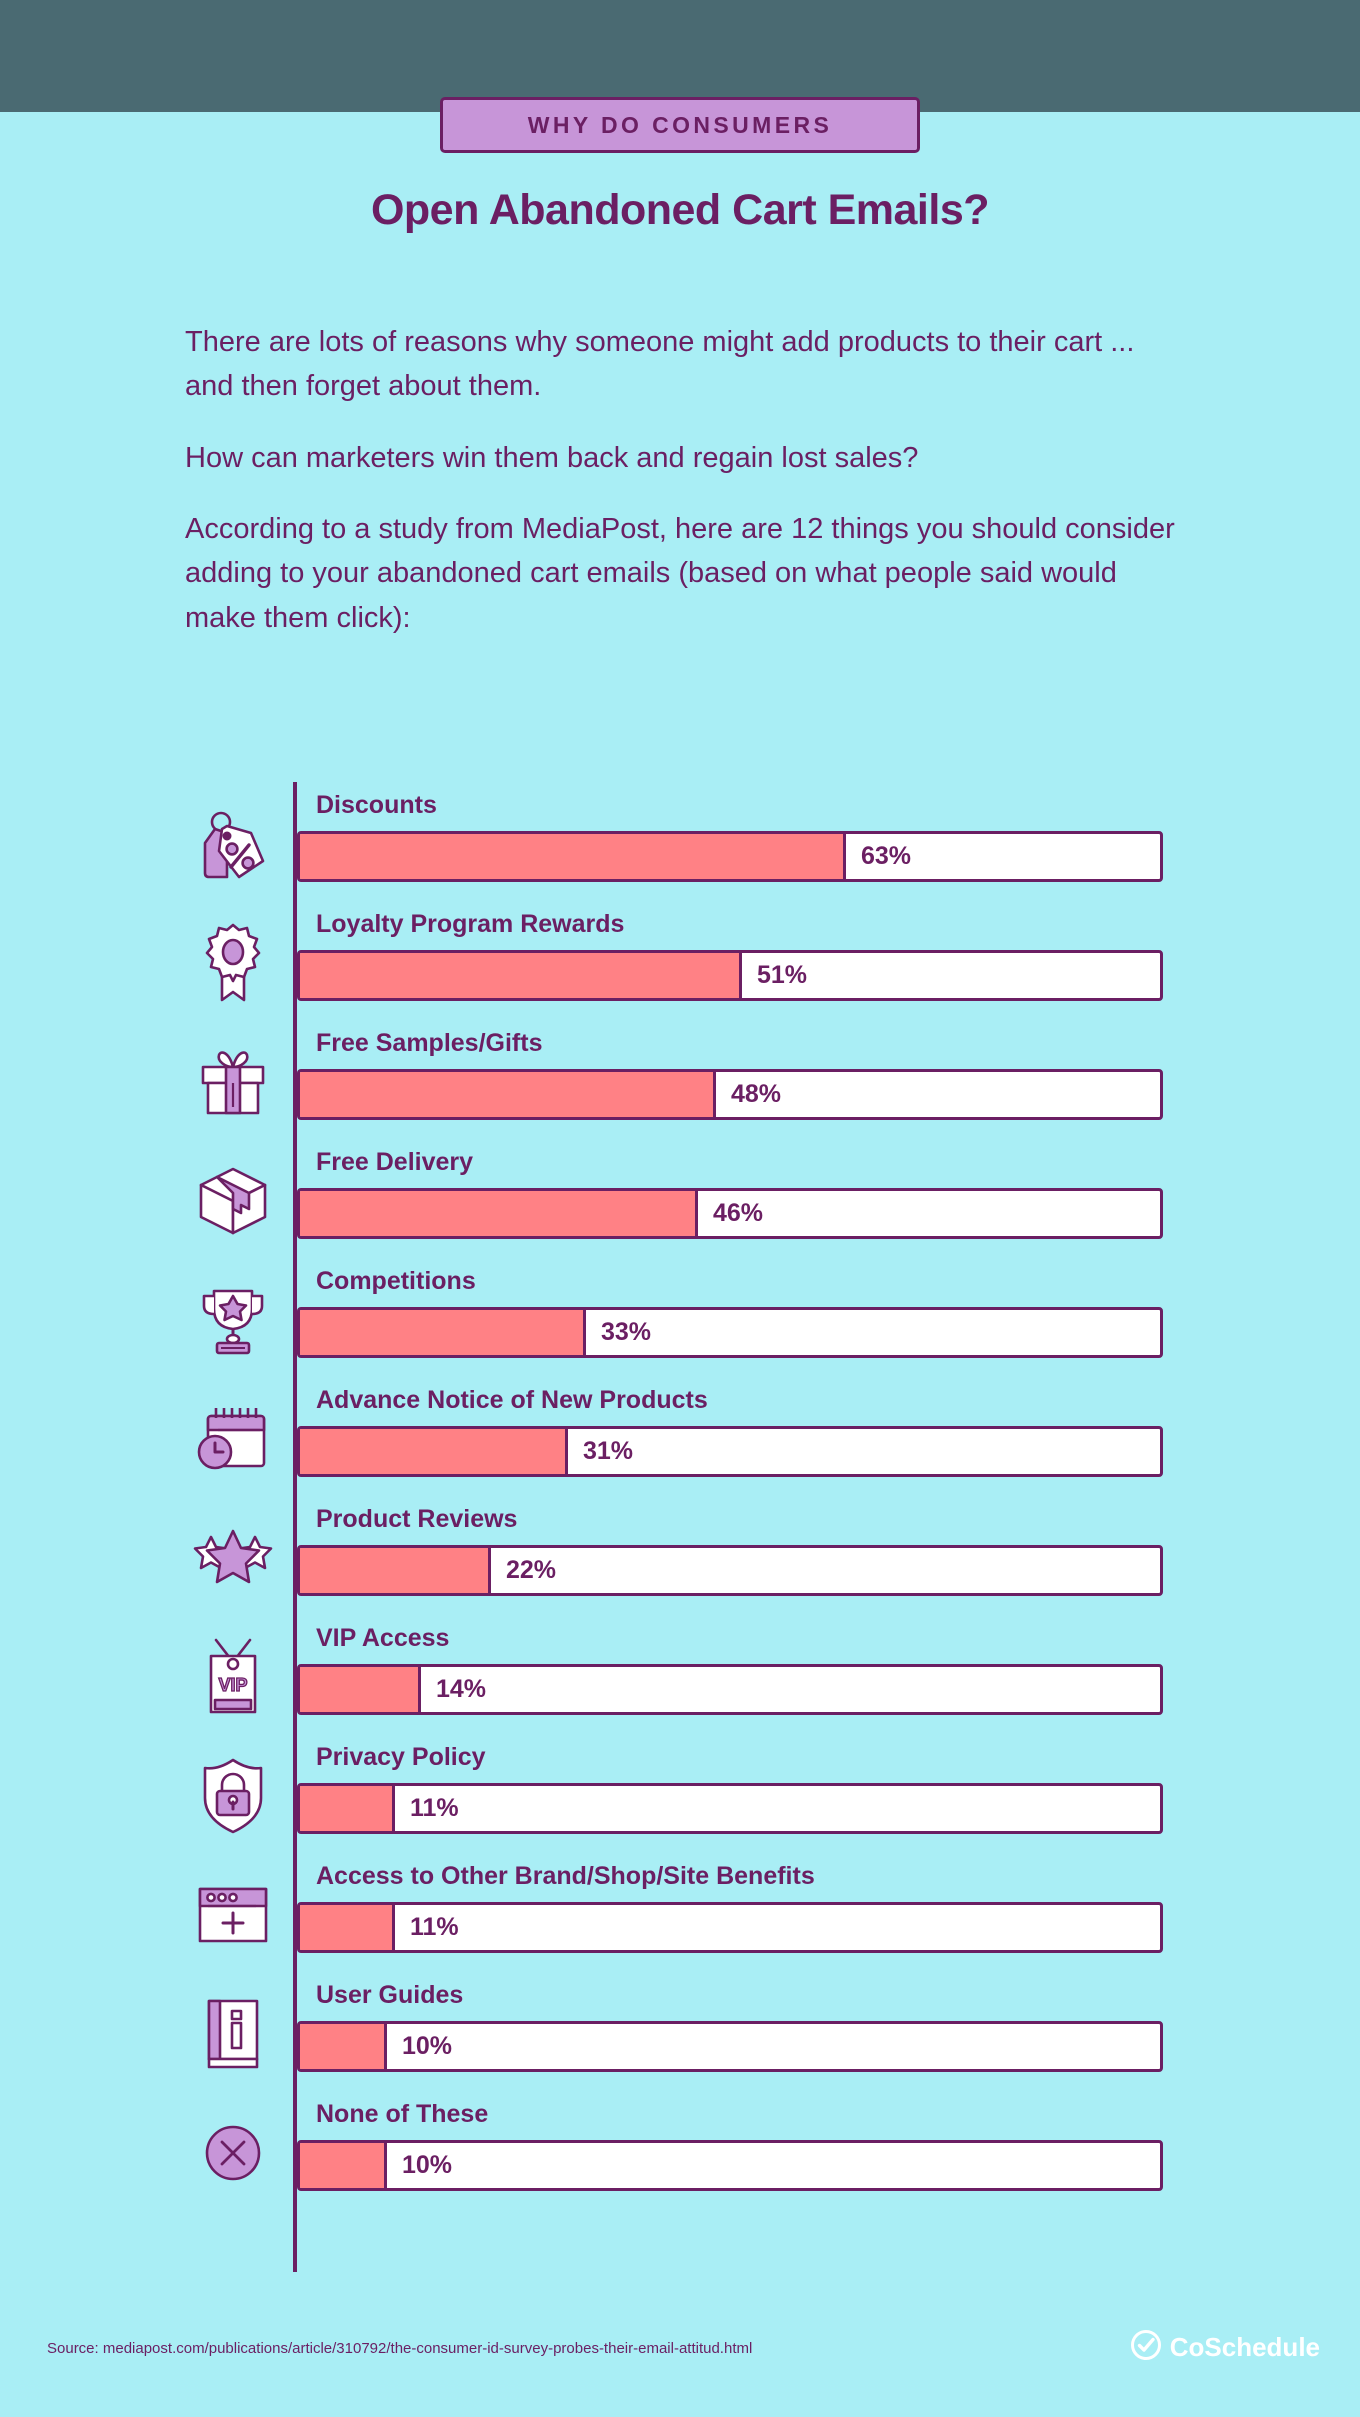 This screenshot has height=2417, width=1360. What do you see at coordinates (565, 1876) in the screenshot?
I see `bar-row-label: Access to Other Brand/Shop/Site Benefits` at bounding box center [565, 1876].